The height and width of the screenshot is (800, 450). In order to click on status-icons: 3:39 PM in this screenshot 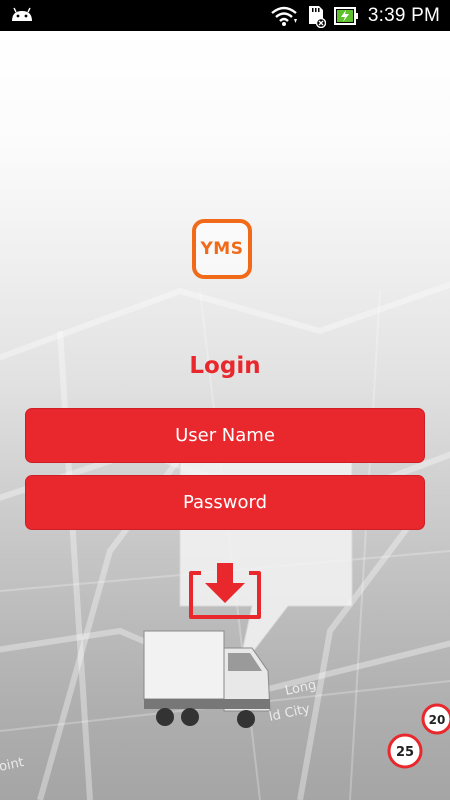, I will do `click(355, 15)`.